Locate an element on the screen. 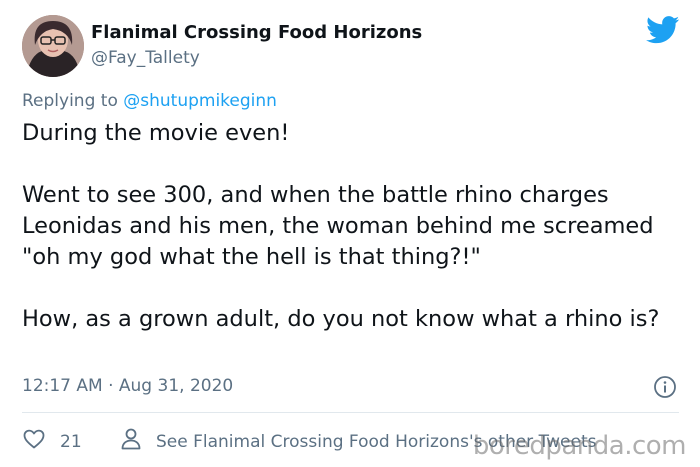  info-icon is located at coordinates (665, 387).